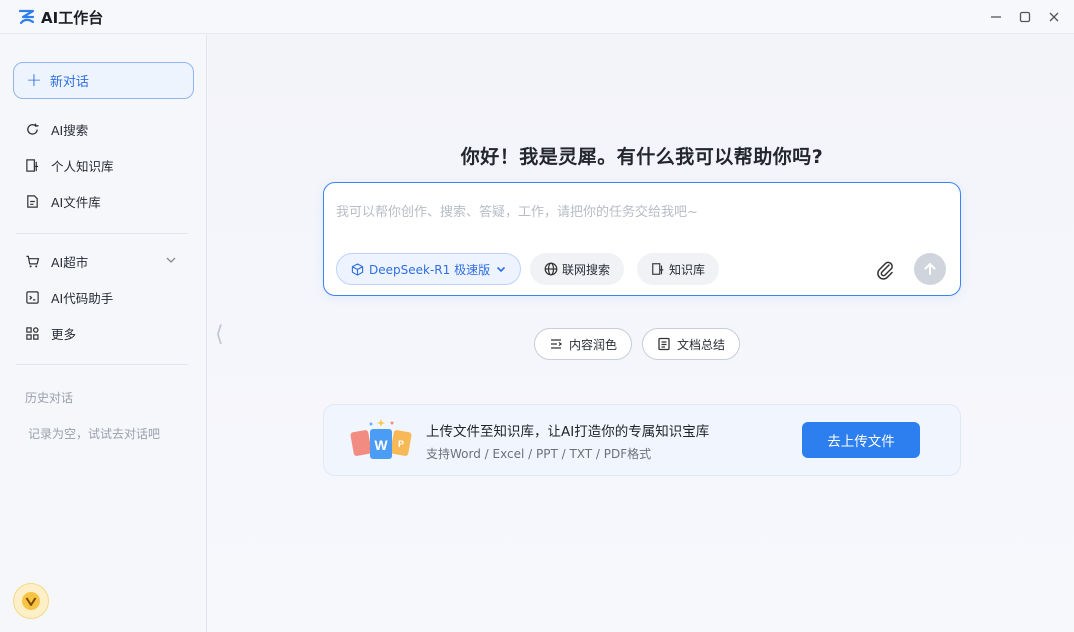  I want to click on minimize-icon, so click(996, 17).